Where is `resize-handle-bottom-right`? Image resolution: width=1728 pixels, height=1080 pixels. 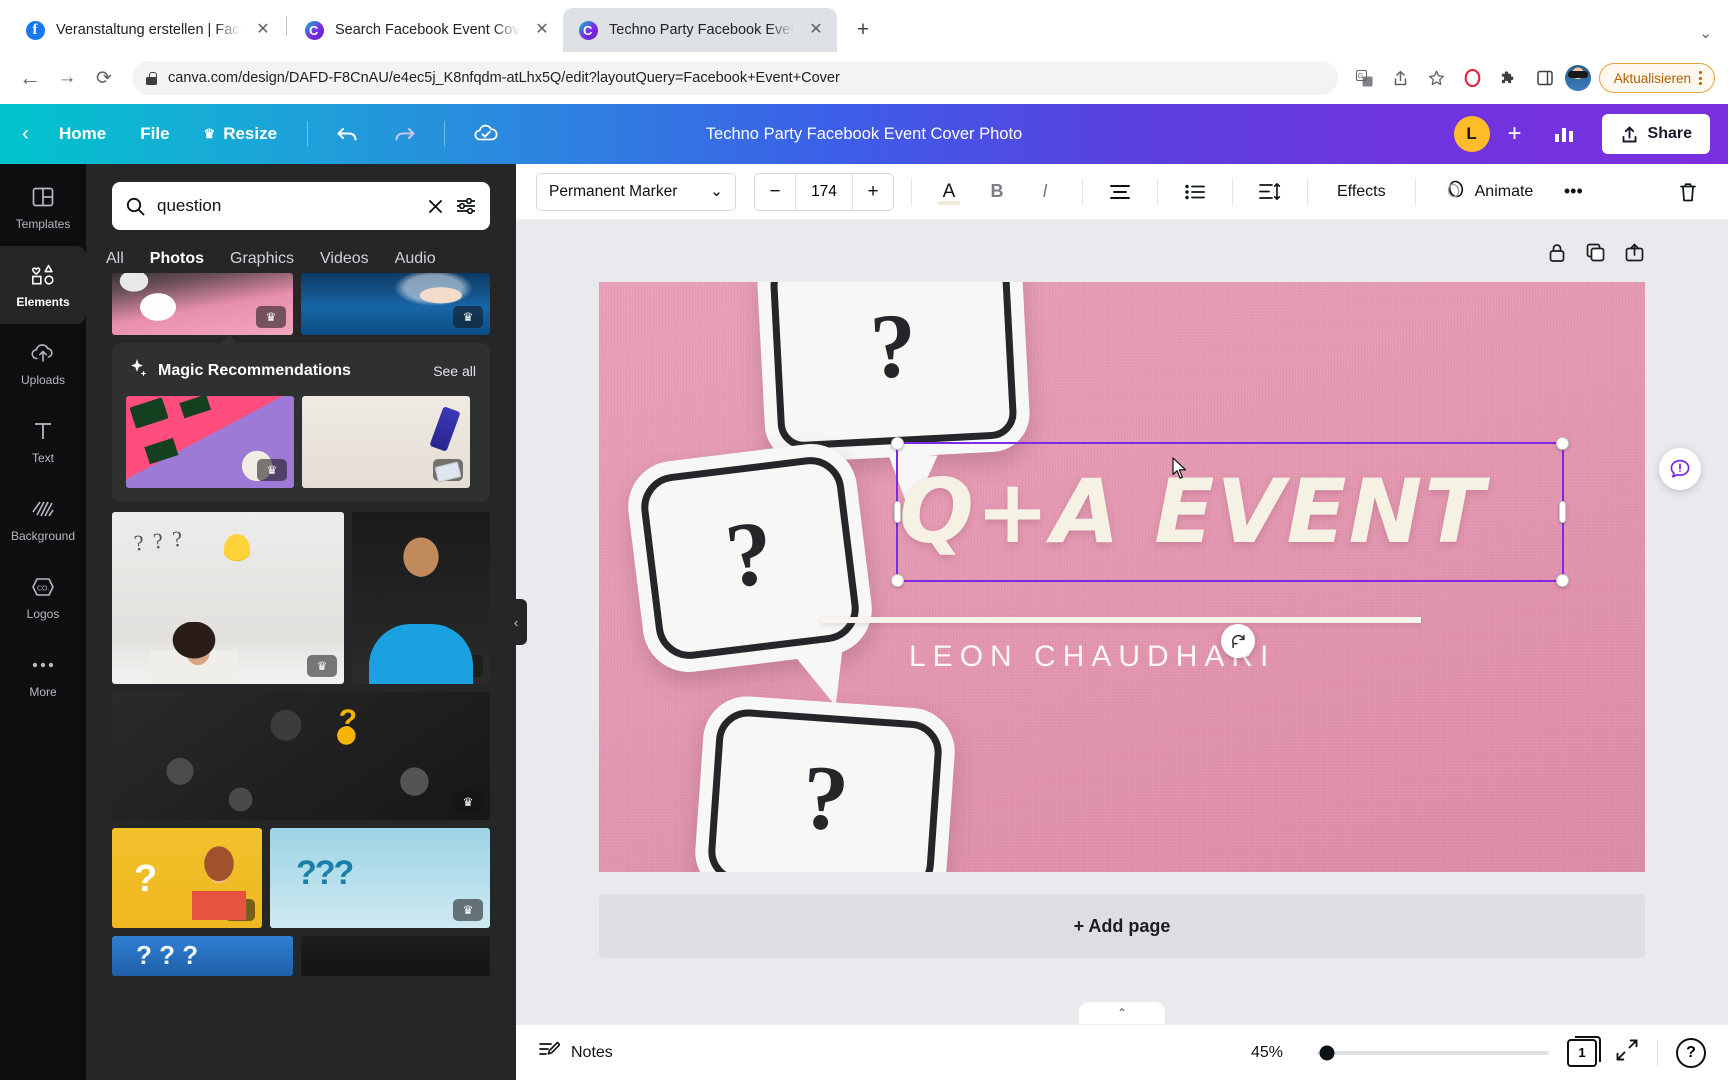
resize-handle-bottom-right is located at coordinates (1562, 580).